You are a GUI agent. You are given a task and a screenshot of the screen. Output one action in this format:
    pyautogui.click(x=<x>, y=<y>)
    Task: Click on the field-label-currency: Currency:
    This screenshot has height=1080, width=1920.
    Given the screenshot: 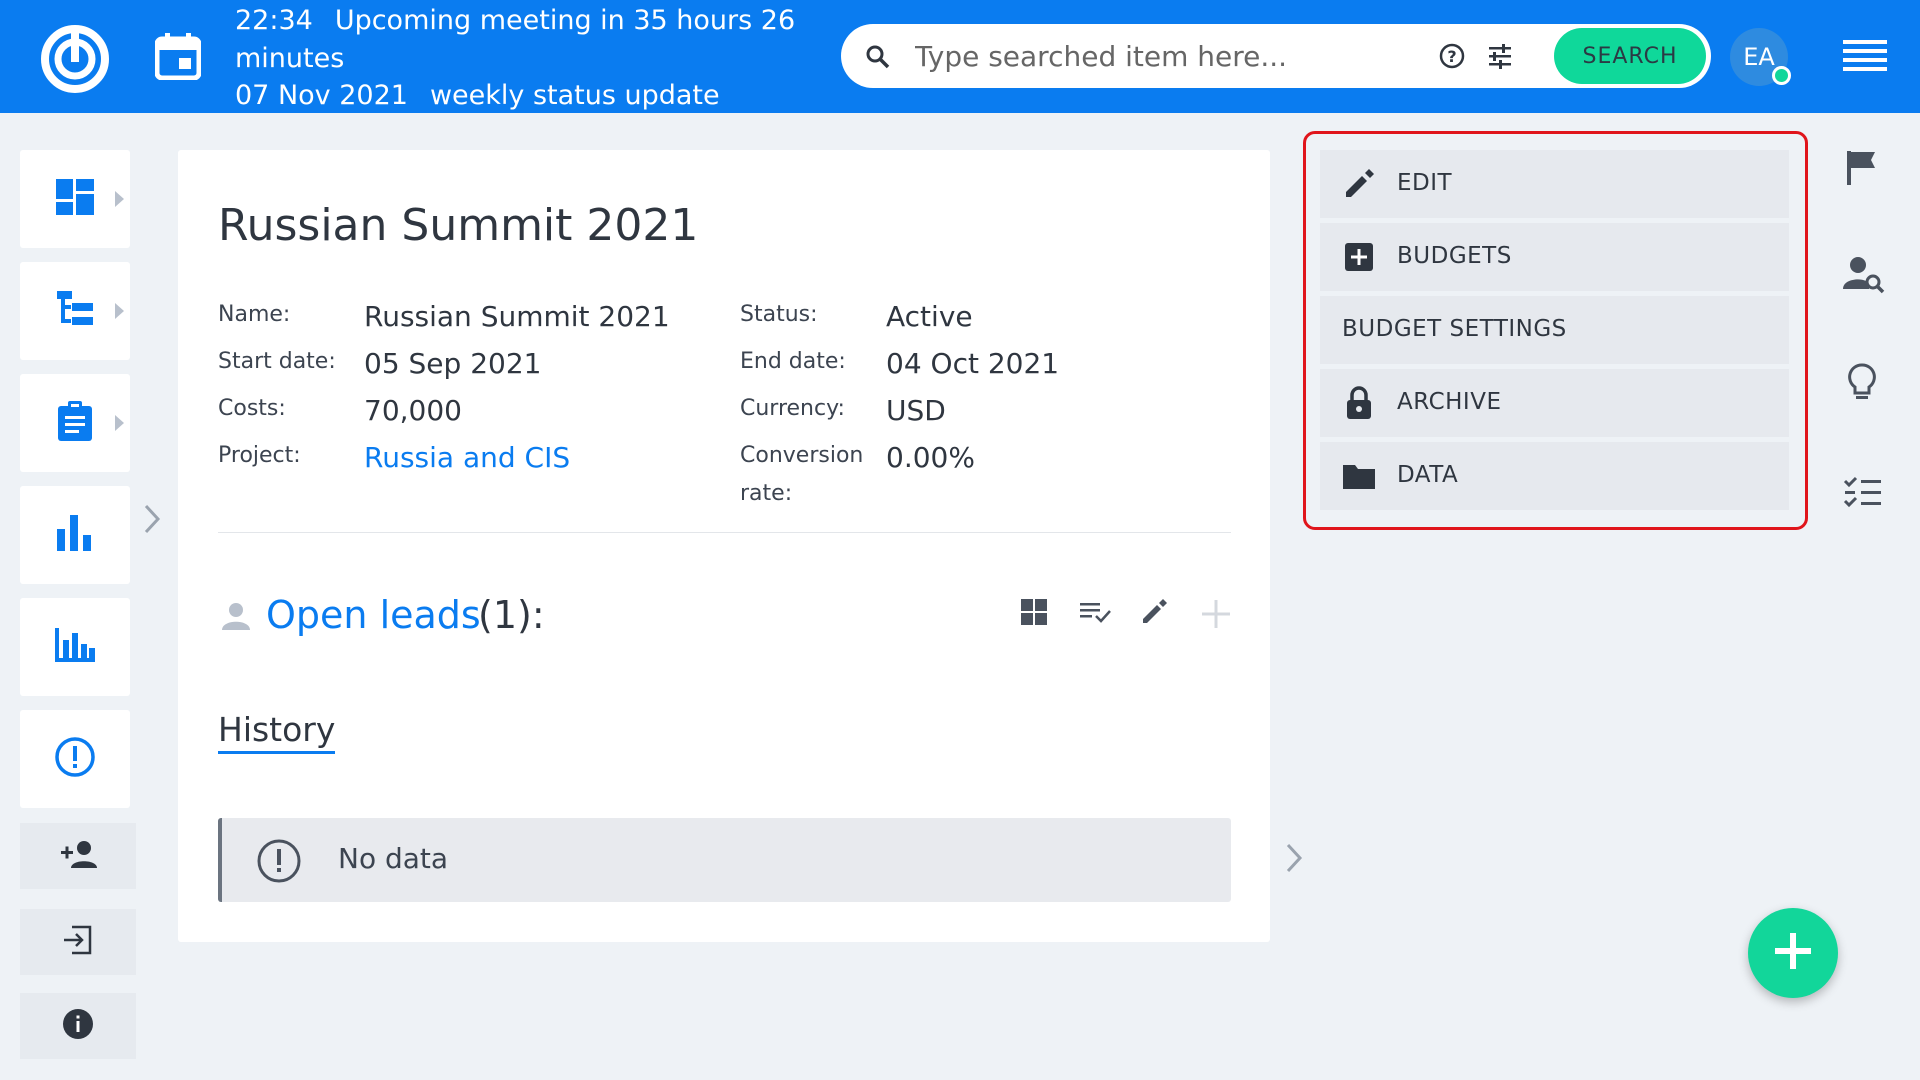 What is the action you would take?
    pyautogui.click(x=792, y=408)
    